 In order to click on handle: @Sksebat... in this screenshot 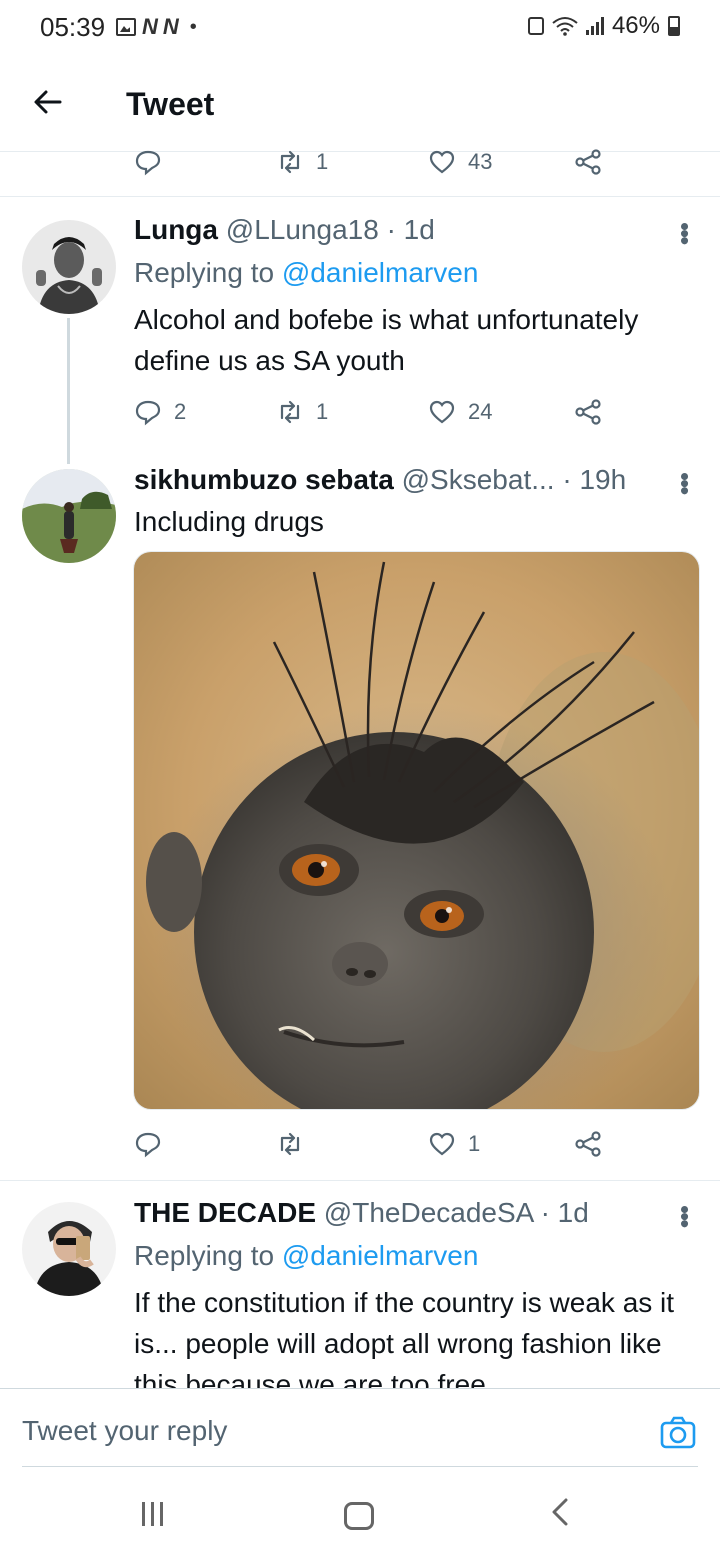, I will do `click(478, 479)`.